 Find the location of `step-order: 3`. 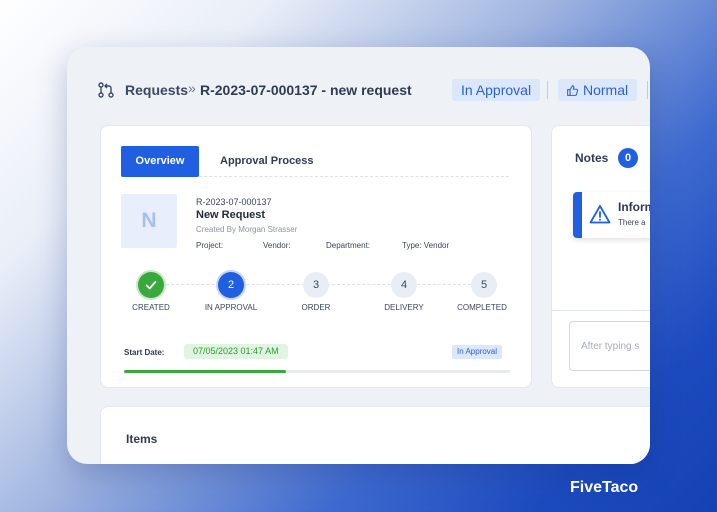

step-order: 3 is located at coordinates (316, 285).